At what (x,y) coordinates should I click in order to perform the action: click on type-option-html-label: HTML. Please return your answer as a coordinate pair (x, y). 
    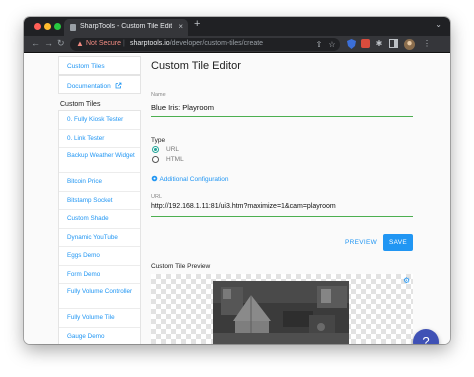
    Looking at the image, I should click on (175, 159).